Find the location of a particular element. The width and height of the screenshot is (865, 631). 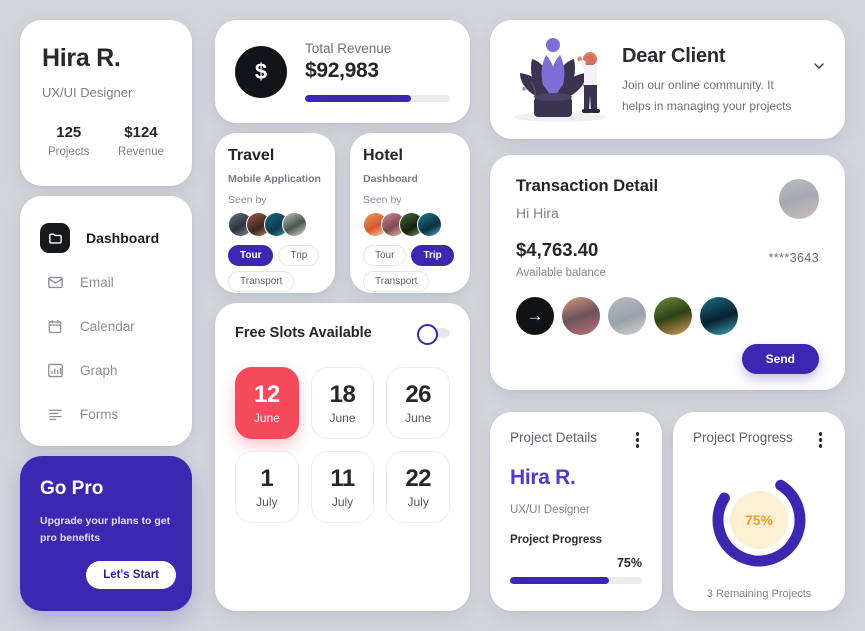

project-details-progress-track is located at coordinates (576, 580).